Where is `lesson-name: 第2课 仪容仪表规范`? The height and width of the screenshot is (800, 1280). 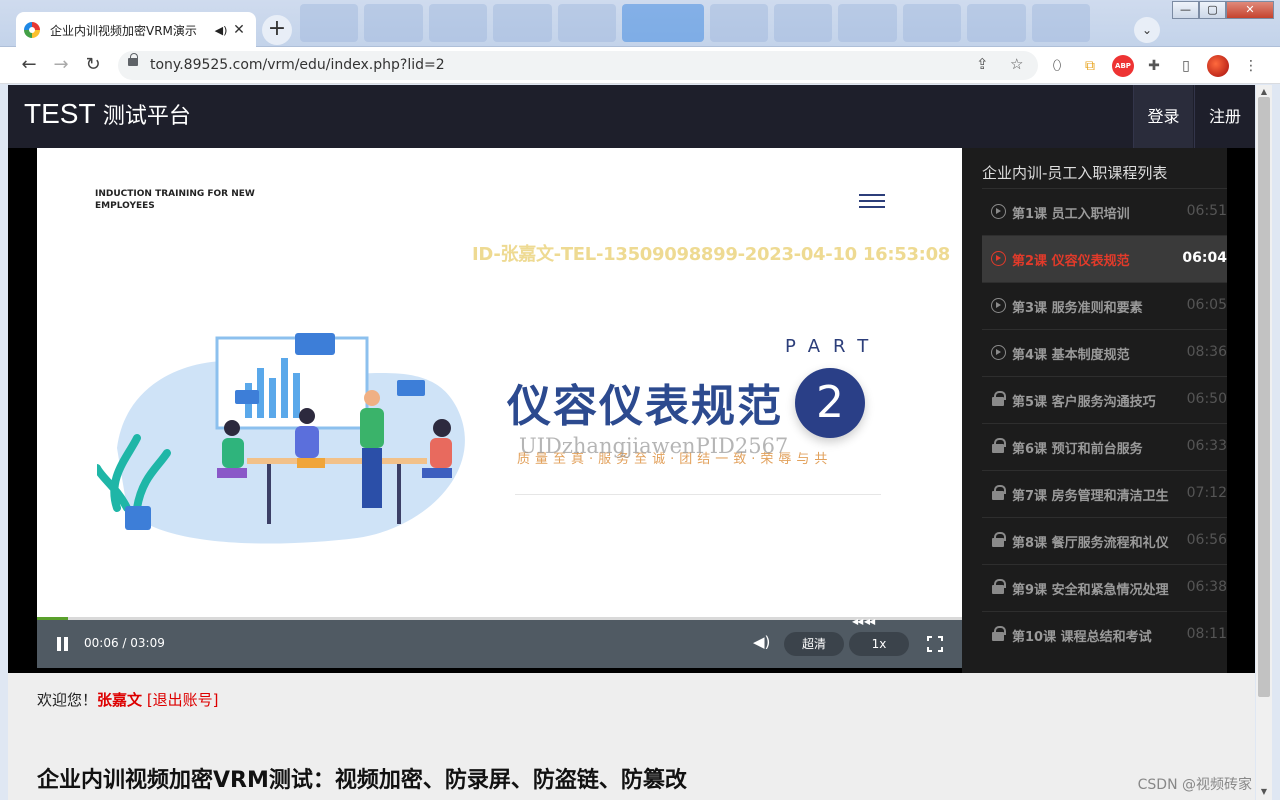 lesson-name: 第2课 仪容仪表规范 is located at coordinates (1071, 261).